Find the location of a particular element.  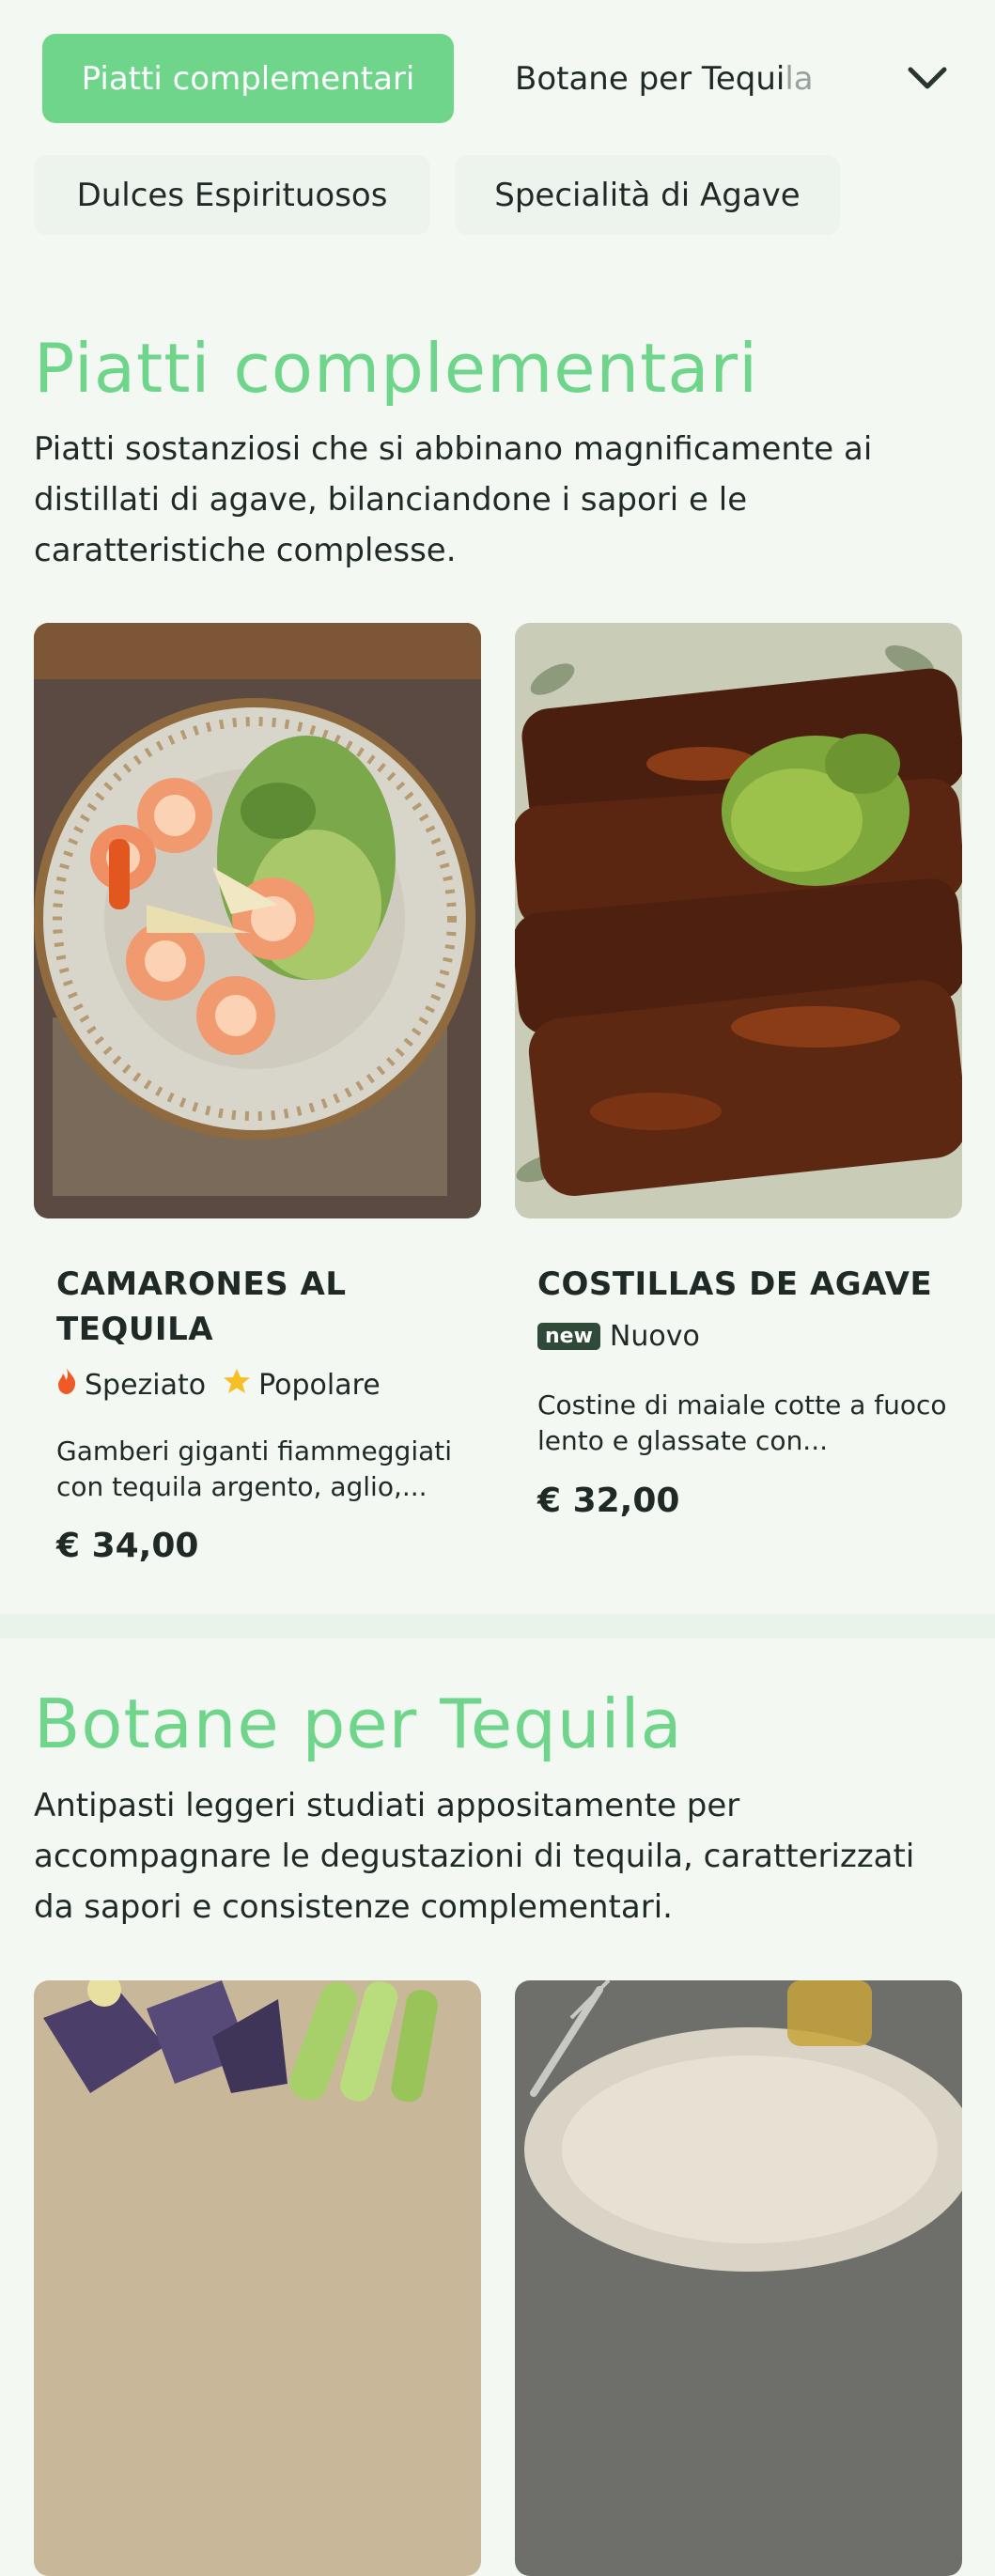

dish-image-chips is located at coordinates (257, 2278).